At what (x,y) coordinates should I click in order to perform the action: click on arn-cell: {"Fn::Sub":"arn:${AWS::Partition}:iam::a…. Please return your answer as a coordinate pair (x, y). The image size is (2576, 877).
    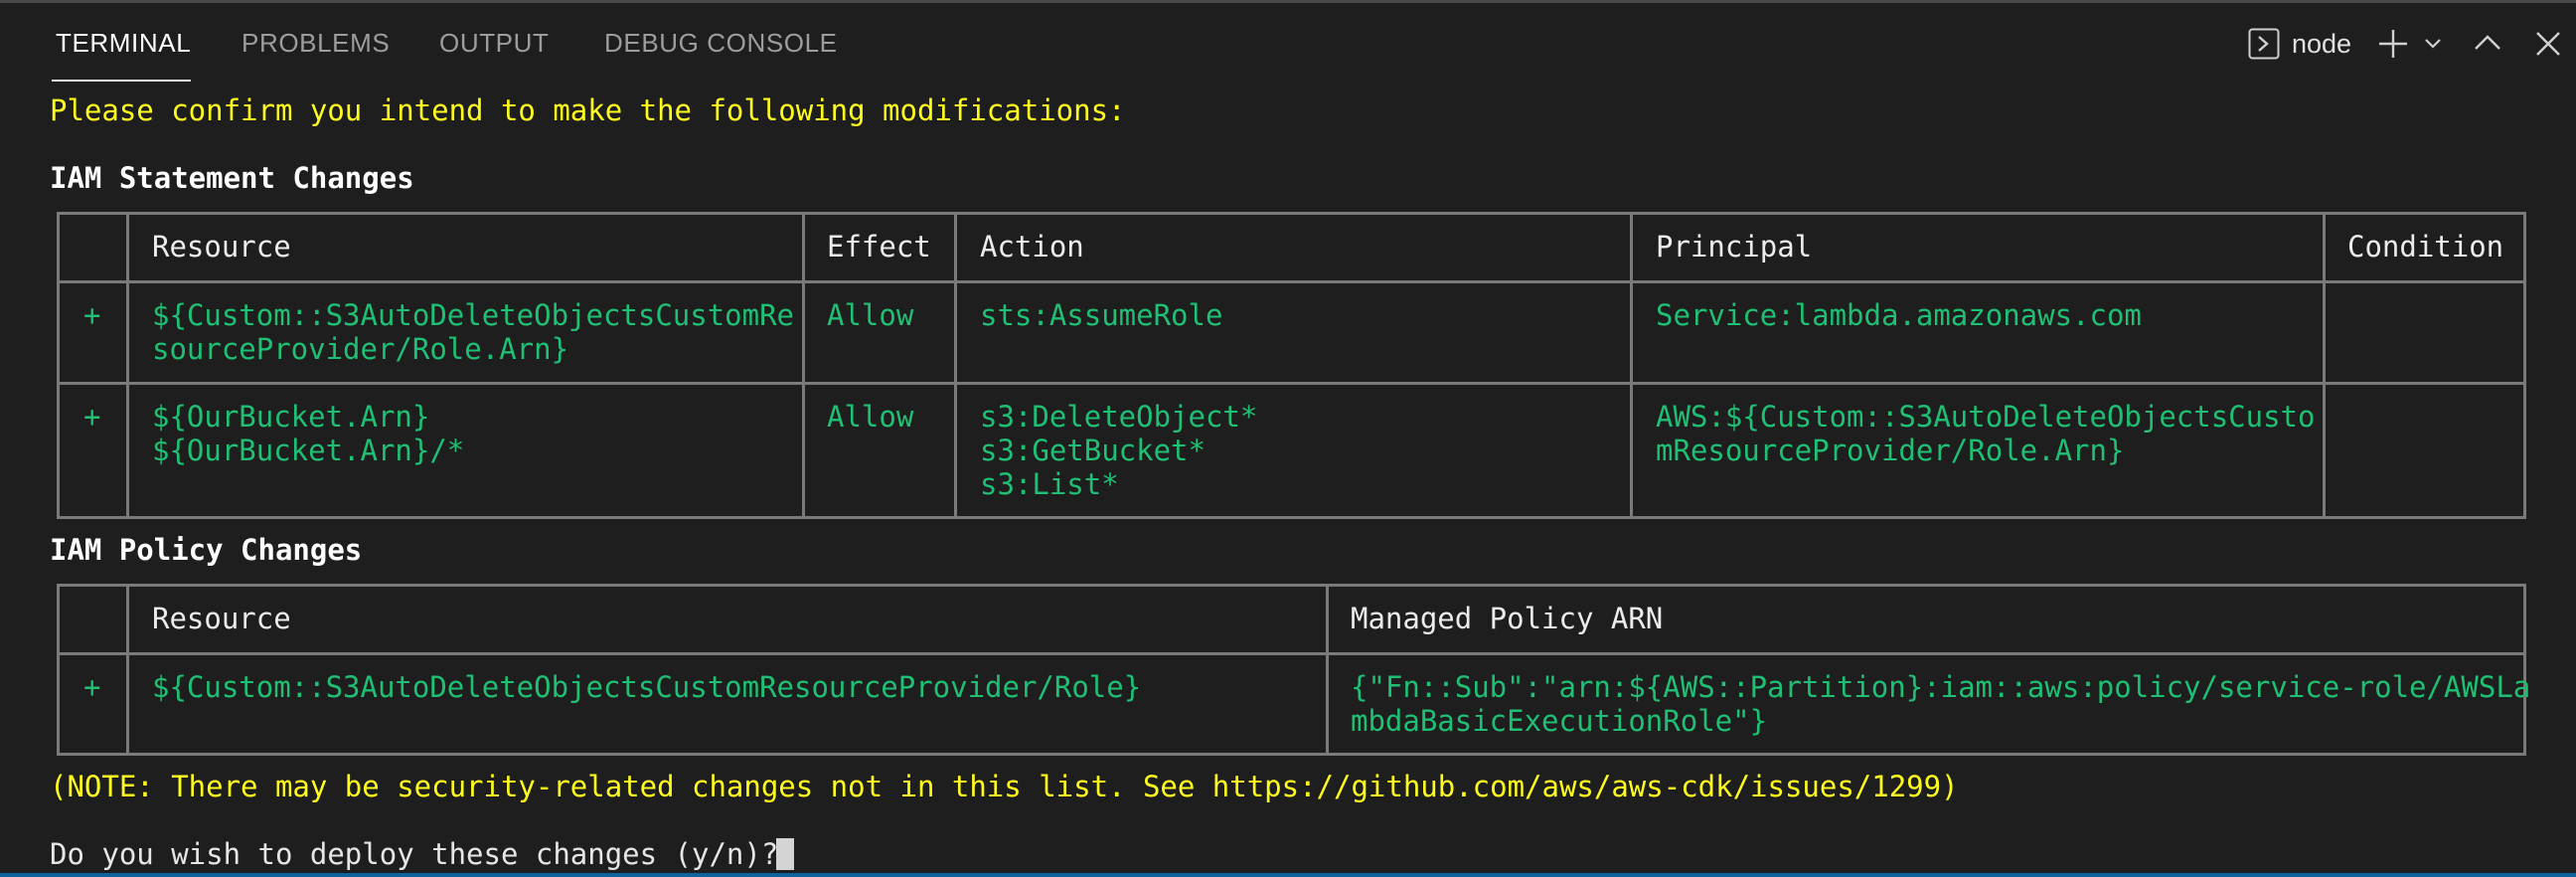
    Looking at the image, I should click on (1941, 687).